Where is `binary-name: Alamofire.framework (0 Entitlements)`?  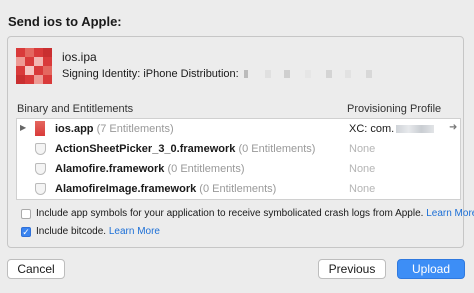 binary-name: Alamofire.framework (0 Entitlements) is located at coordinates (150, 169).